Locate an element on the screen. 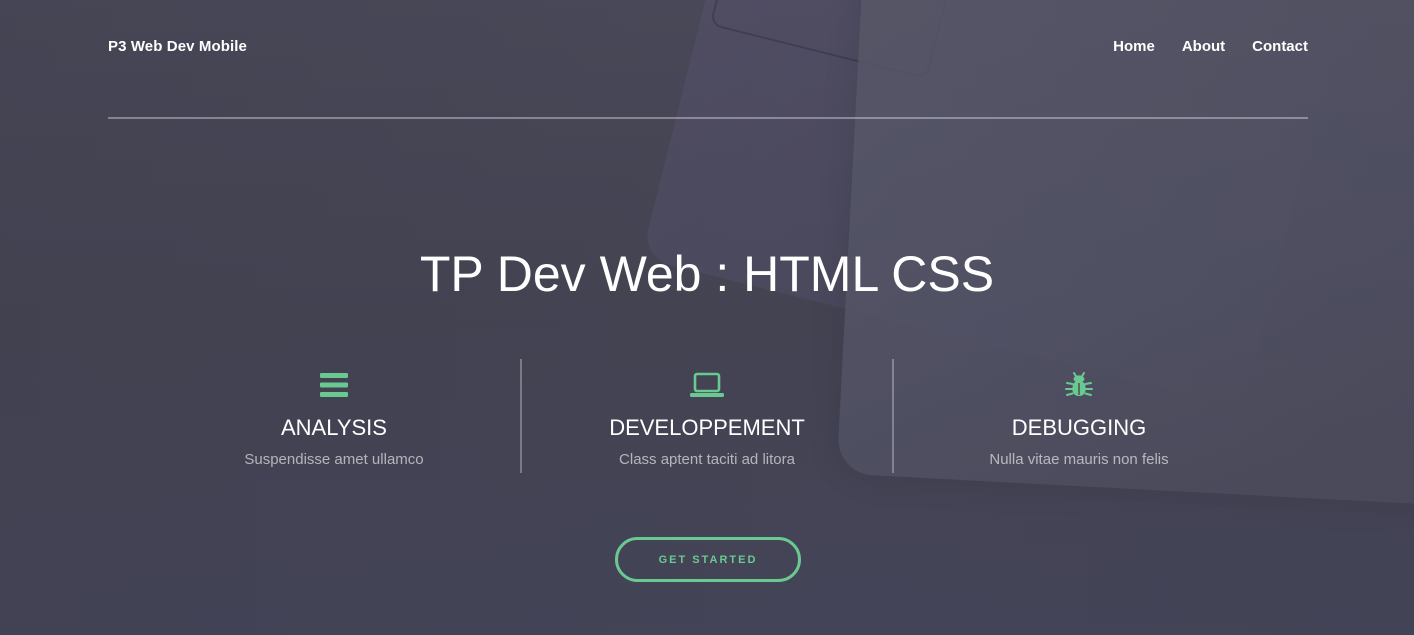 This screenshot has width=1414, height=635. hero-title: TP Dev Web : HTML CSS is located at coordinates (707, 274).